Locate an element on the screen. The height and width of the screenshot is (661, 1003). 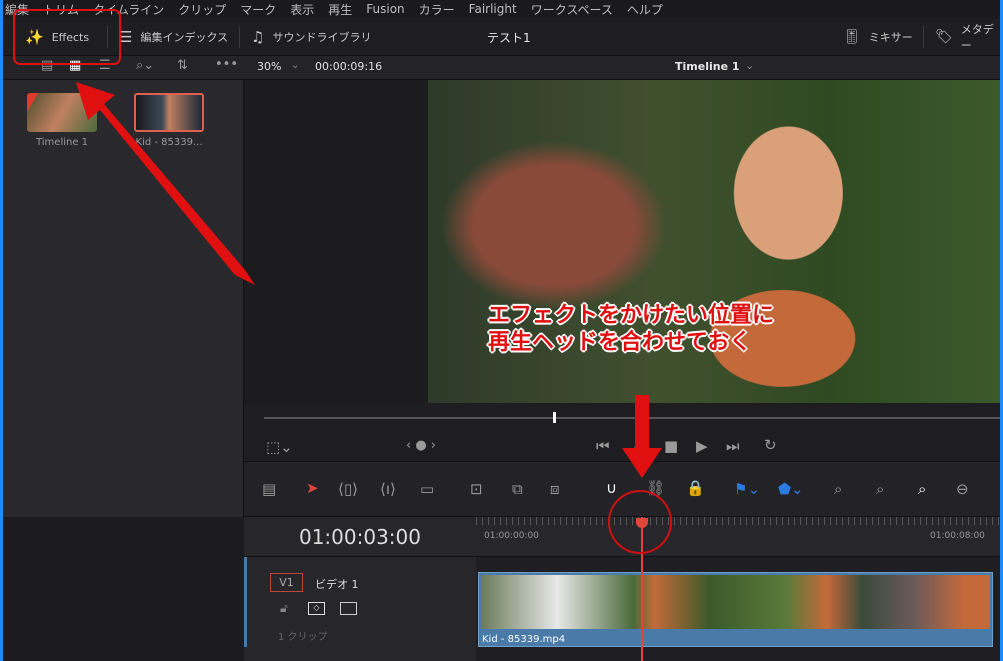
highlight-box-effects is located at coordinates (67, 37).